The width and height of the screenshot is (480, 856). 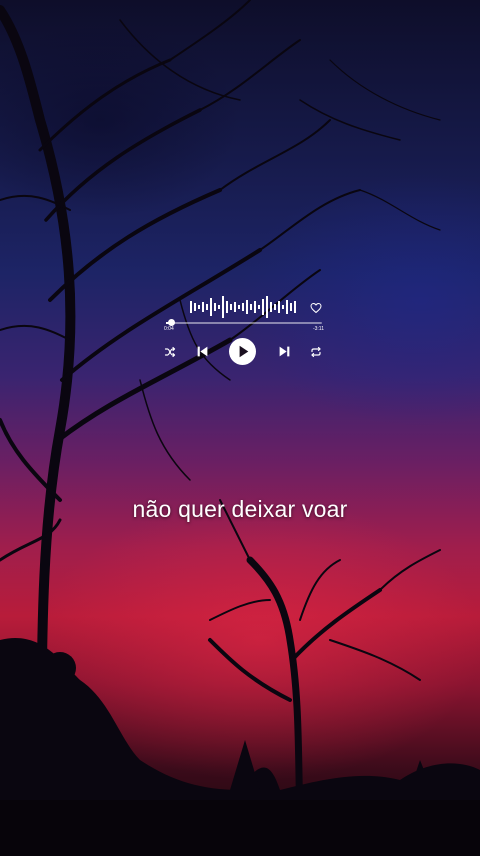 What do you see at coordinates (243, 307) in the screenshot?
I see `waveform` at bounding box center [243, 307].